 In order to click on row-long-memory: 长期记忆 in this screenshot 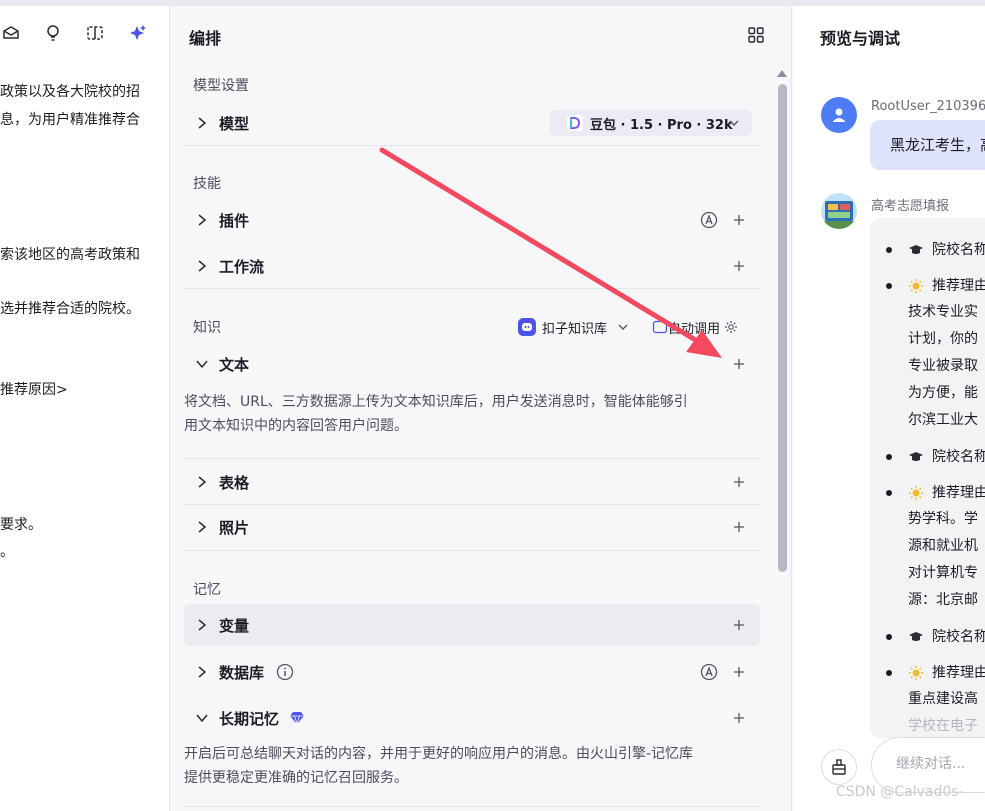, I will do `click(472, 718)`.